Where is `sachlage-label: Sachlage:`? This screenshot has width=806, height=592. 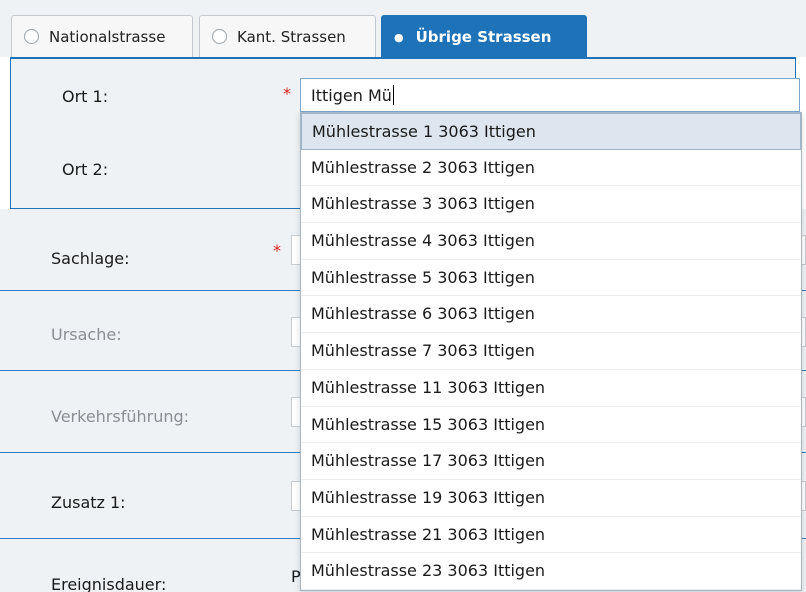 sachlage-label: Sachlage: is located at coordinates (90, 258).